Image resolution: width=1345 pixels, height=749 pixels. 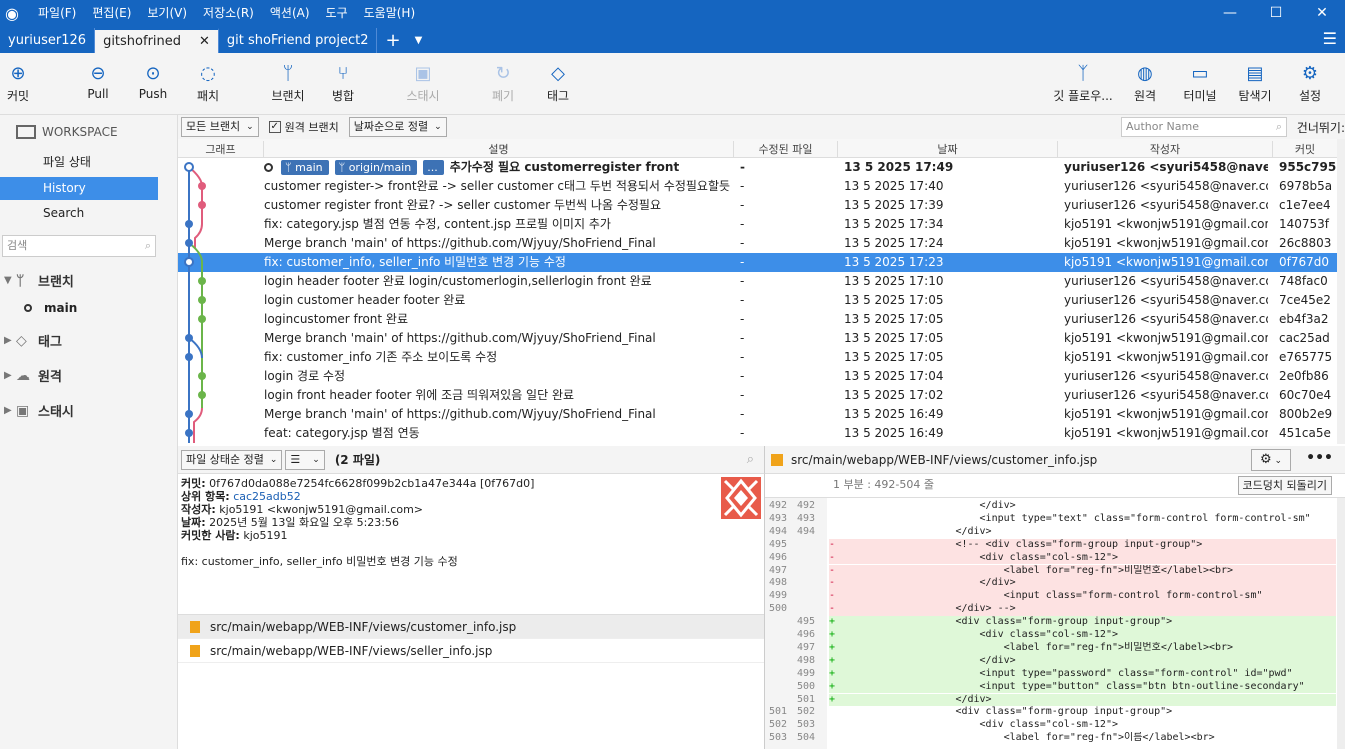 What do you see at coordinates (1305, 149) in the screenshot?
I see `column-header-commit: 커밋` at bounding box center [1305, 149].